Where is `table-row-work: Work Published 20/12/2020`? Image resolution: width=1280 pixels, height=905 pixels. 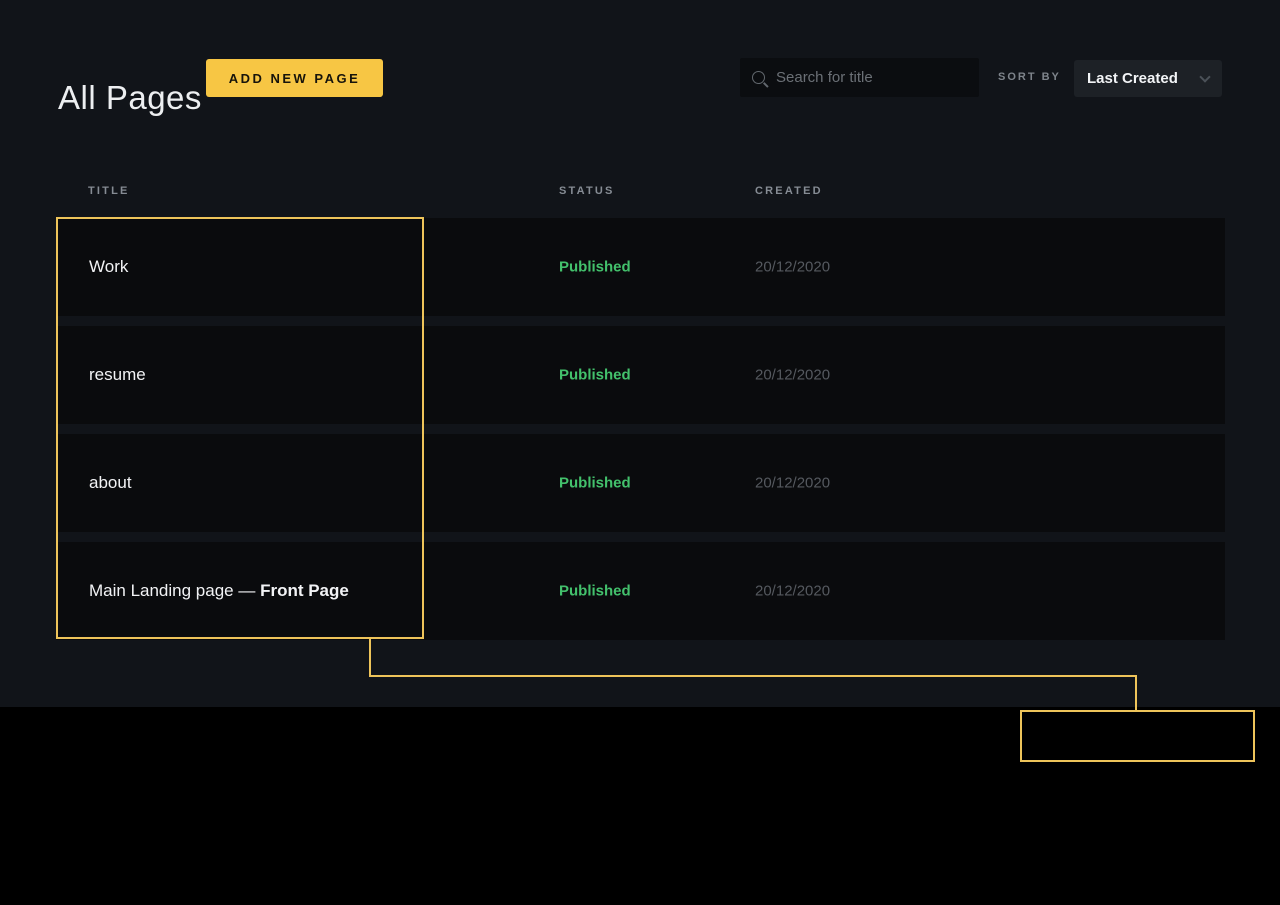 table-row-work: Work Published 20/12/2020 is located at coordinates (640, 267).